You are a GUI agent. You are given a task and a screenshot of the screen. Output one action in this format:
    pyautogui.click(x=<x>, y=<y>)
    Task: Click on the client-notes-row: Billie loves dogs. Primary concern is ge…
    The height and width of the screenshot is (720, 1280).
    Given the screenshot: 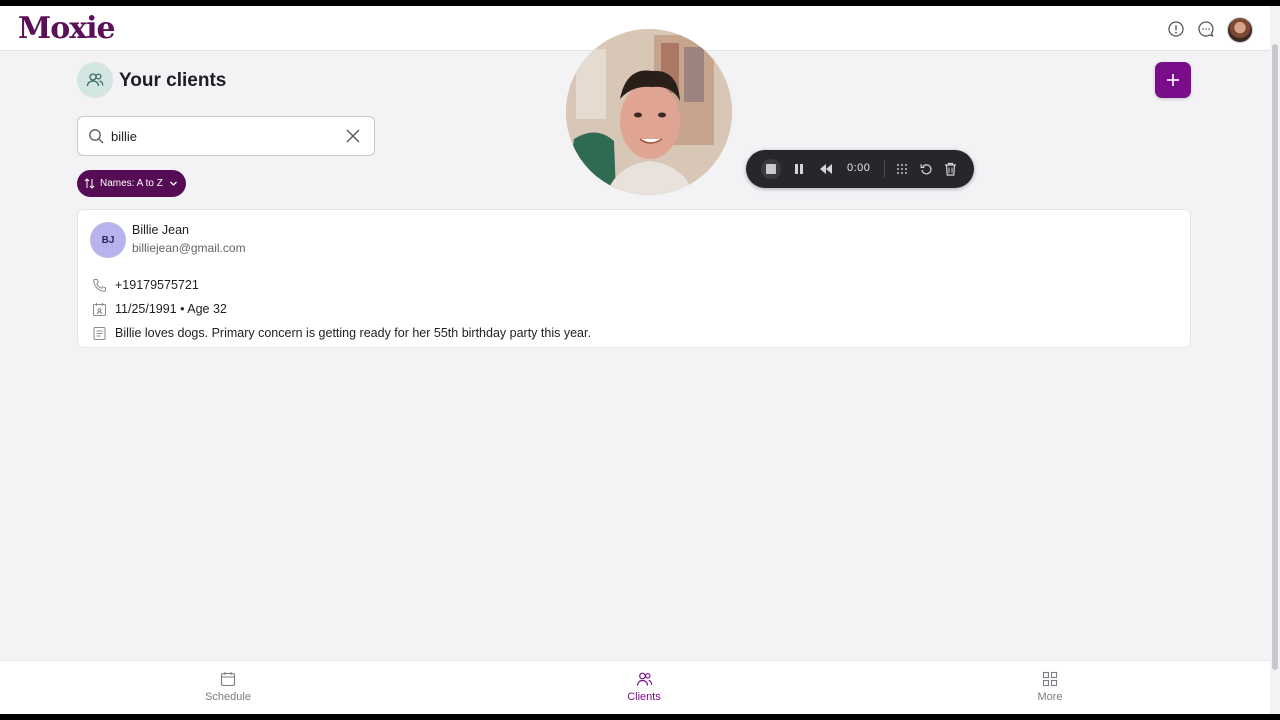 What is the action you would take?
    pyautogui.click(x=341, y=333)
    